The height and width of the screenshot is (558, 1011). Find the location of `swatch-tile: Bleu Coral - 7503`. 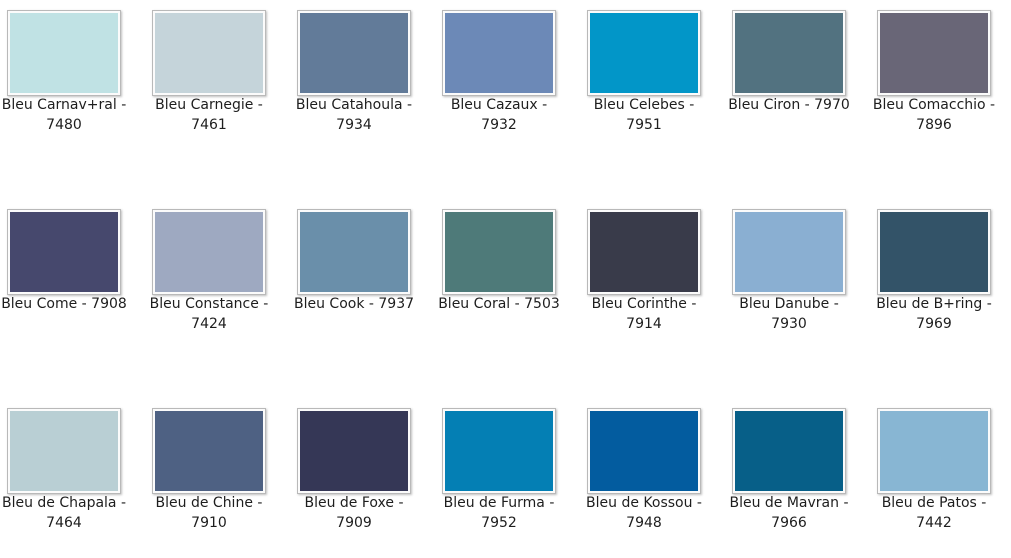

swatch-tile: Bleu Coral - 7503 is located at coordinates (507, 271).